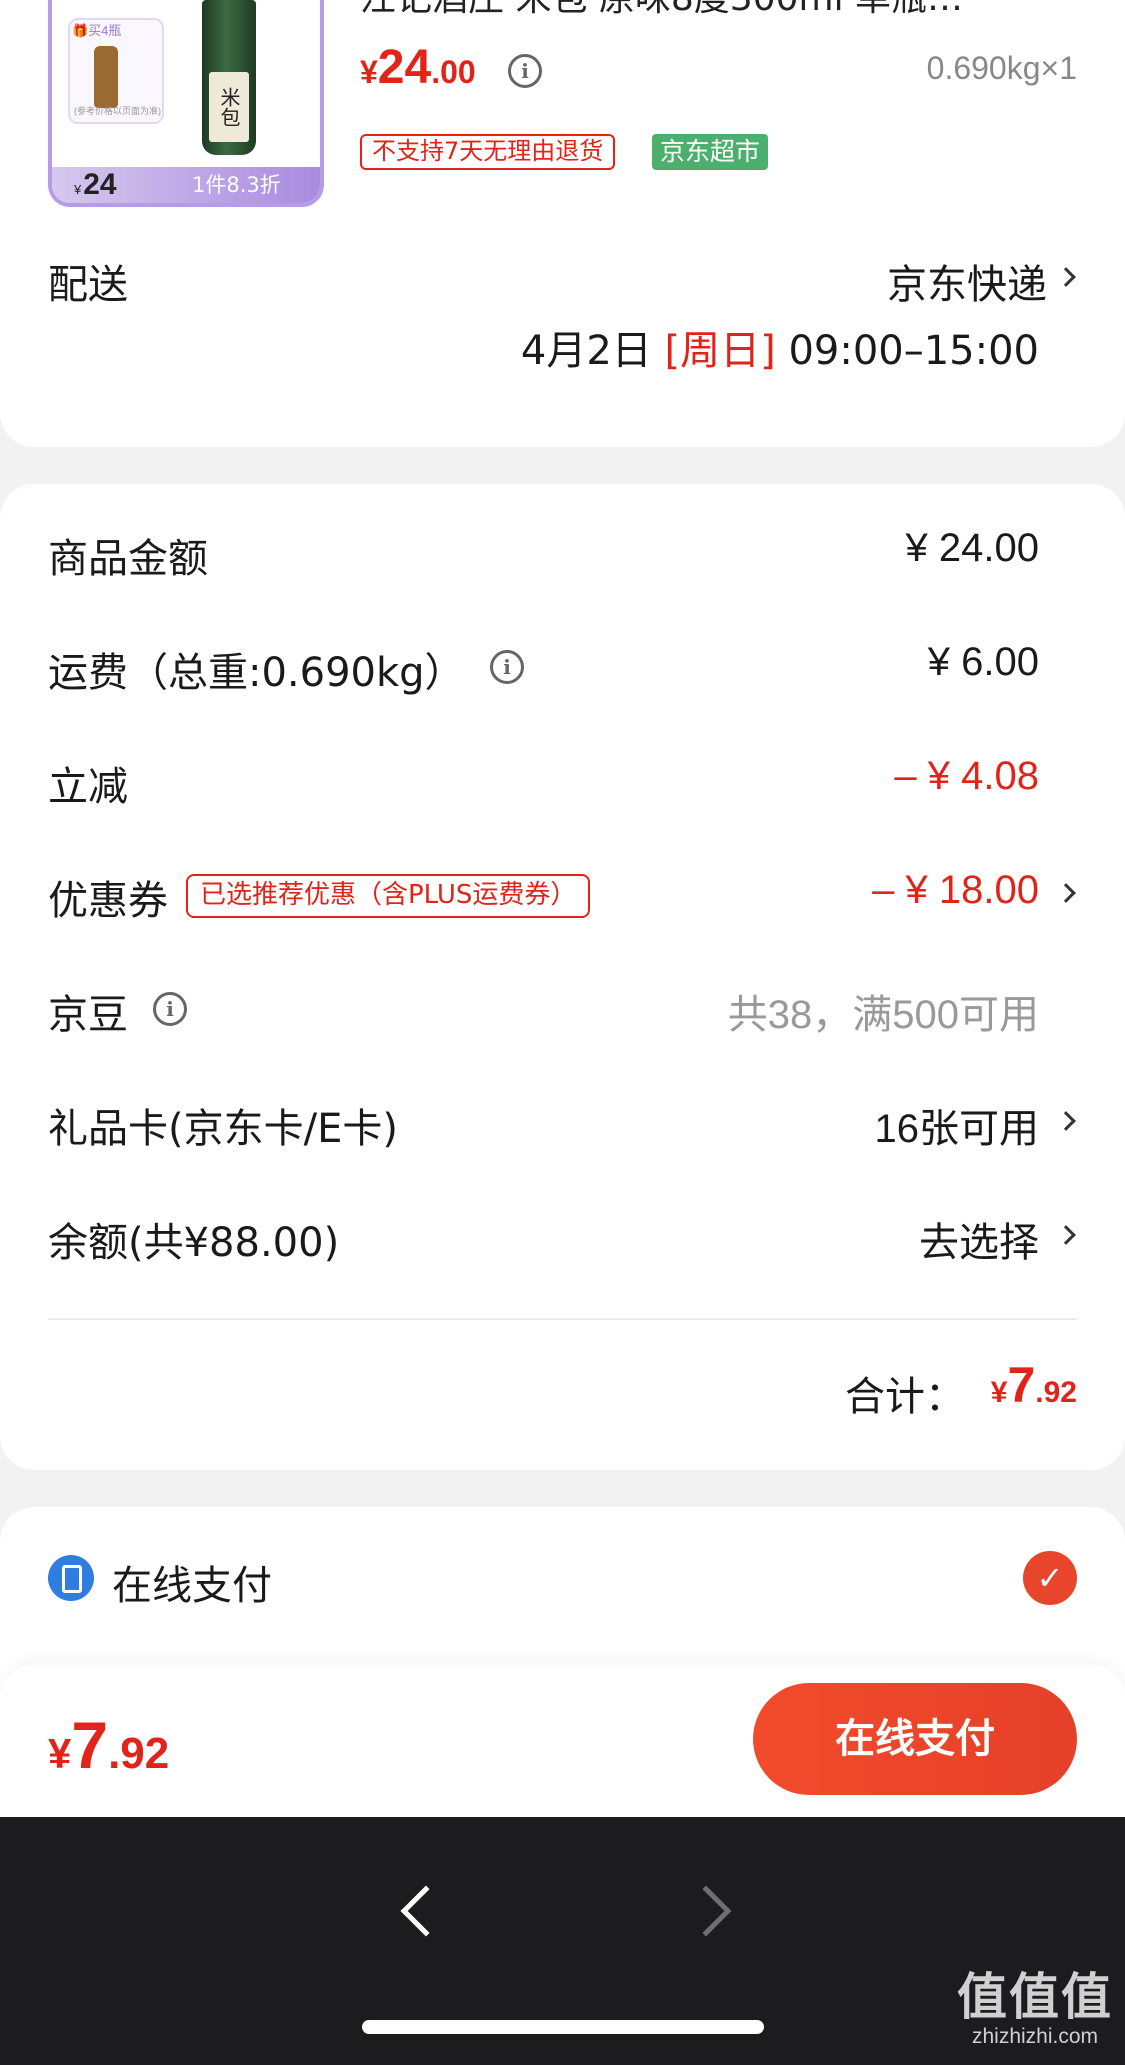 The width and height of the screenshot is (1125, 2065). What do you see at coordinates (100, 184) in the screenshot?
I see `thumb-price-value: 24` at bounding box center [100, 184].